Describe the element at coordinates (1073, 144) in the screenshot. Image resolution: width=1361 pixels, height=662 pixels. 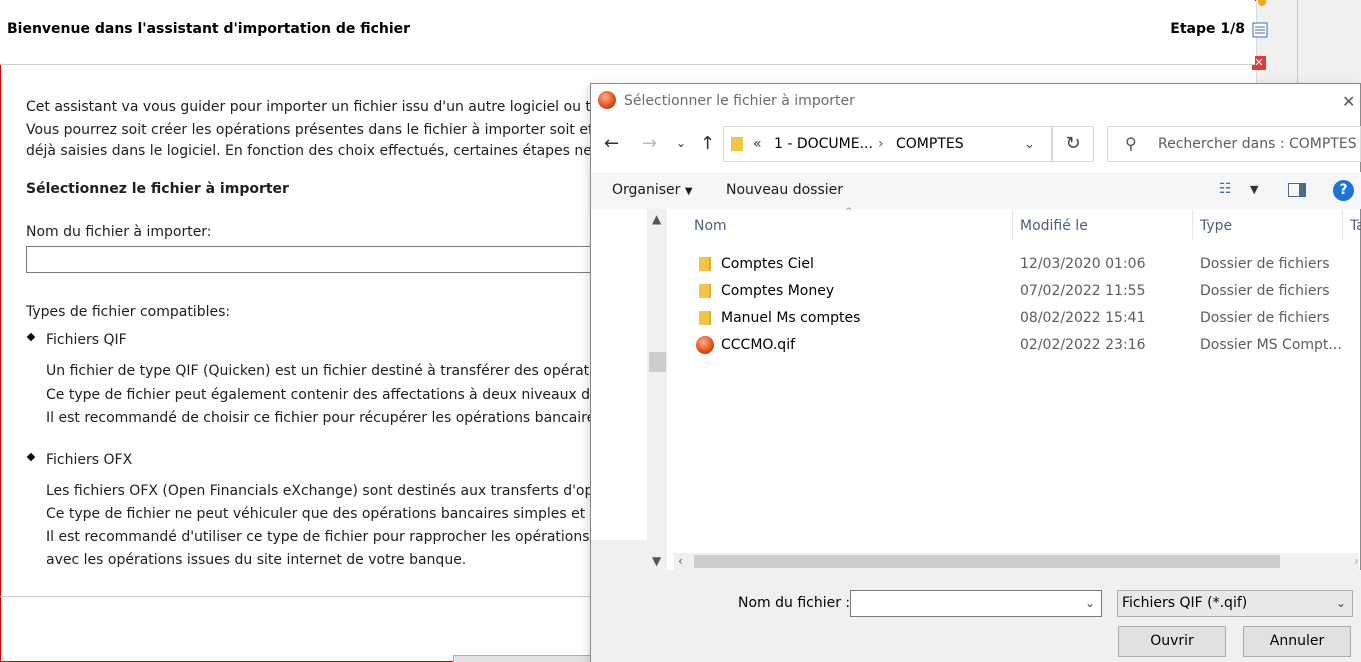
I see `refresh-icon: ↻` at that location.